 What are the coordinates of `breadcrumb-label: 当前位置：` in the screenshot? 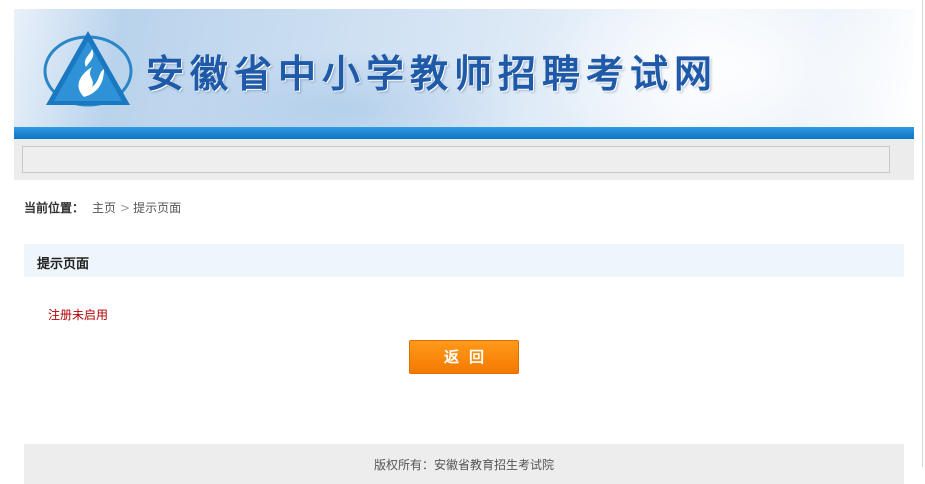 It's located at (54, 208).